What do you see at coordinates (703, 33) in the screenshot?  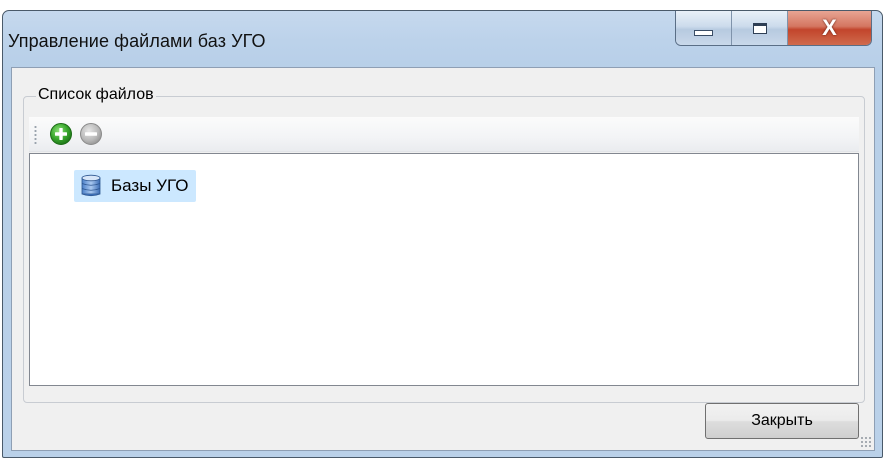 I see `minimize-icon` at bounding box center [703, 33].